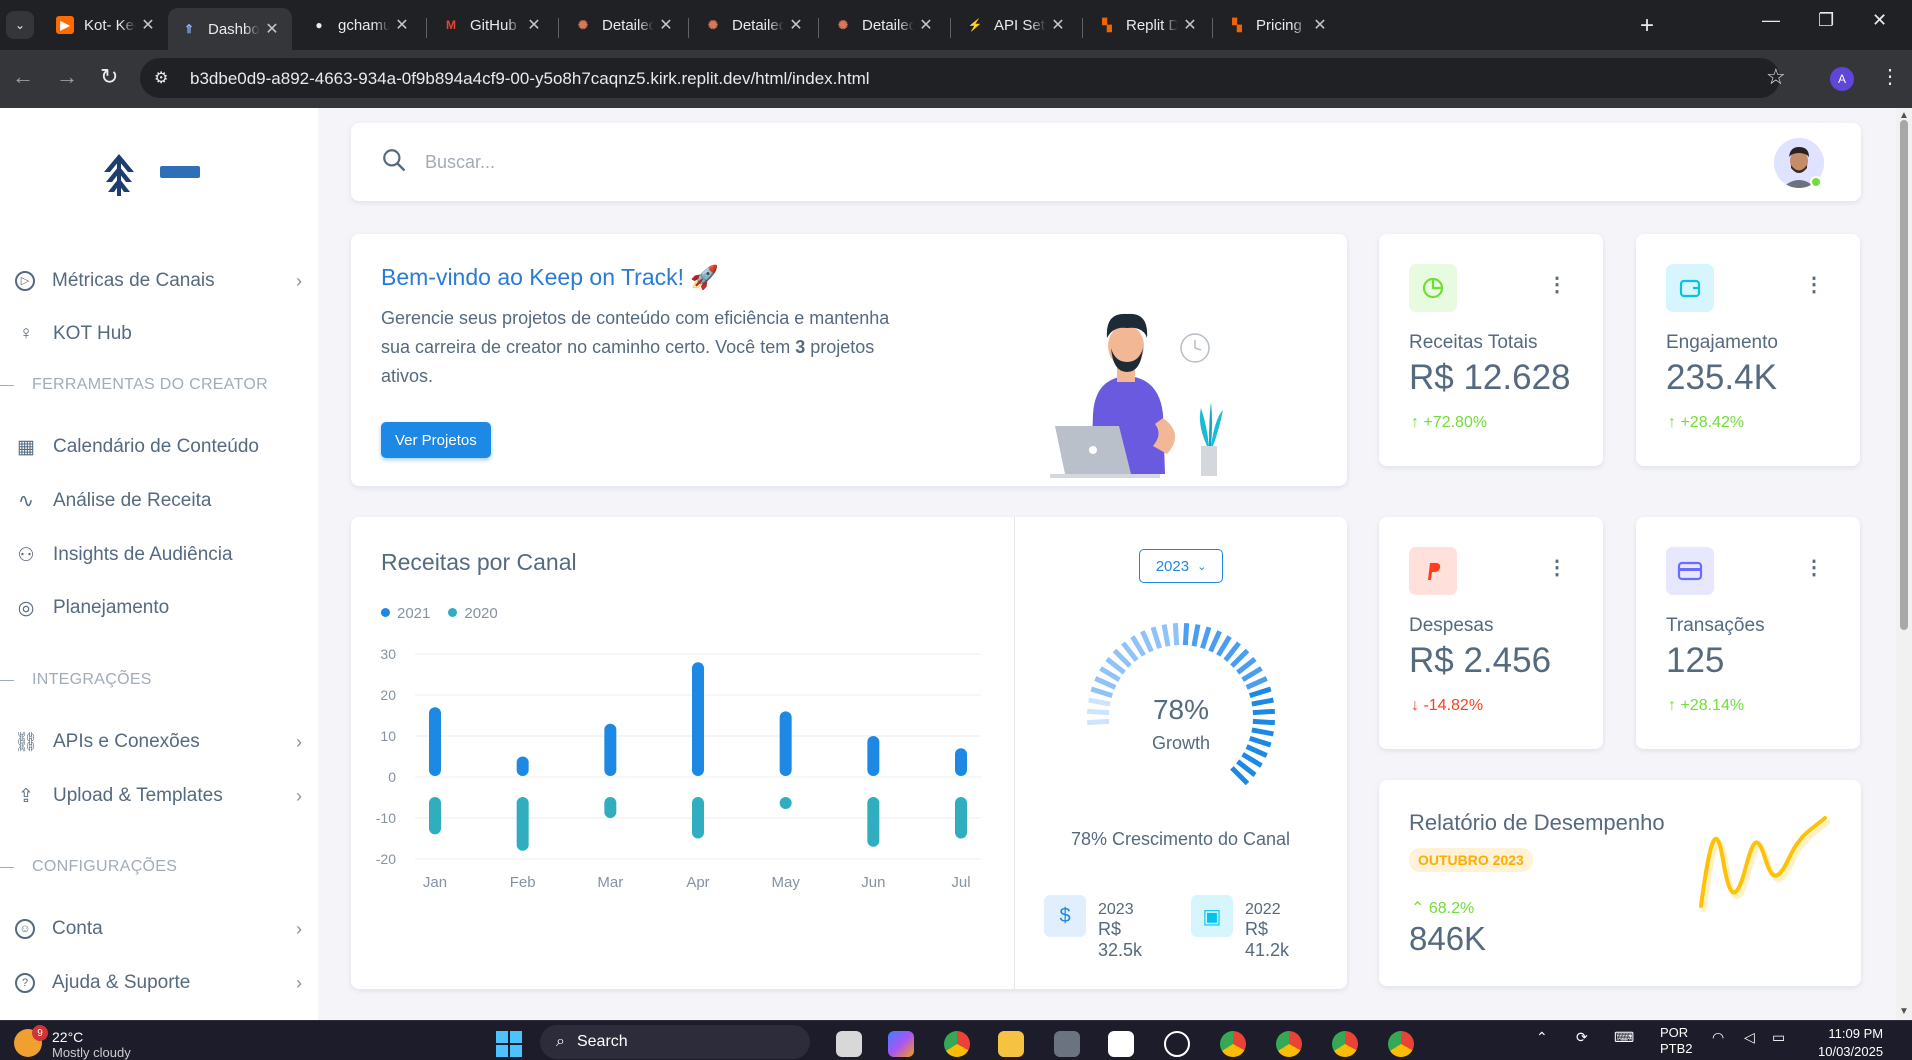  I want to click on browser-tab: ✺ Detailed Fi✕, so click(624, 25).